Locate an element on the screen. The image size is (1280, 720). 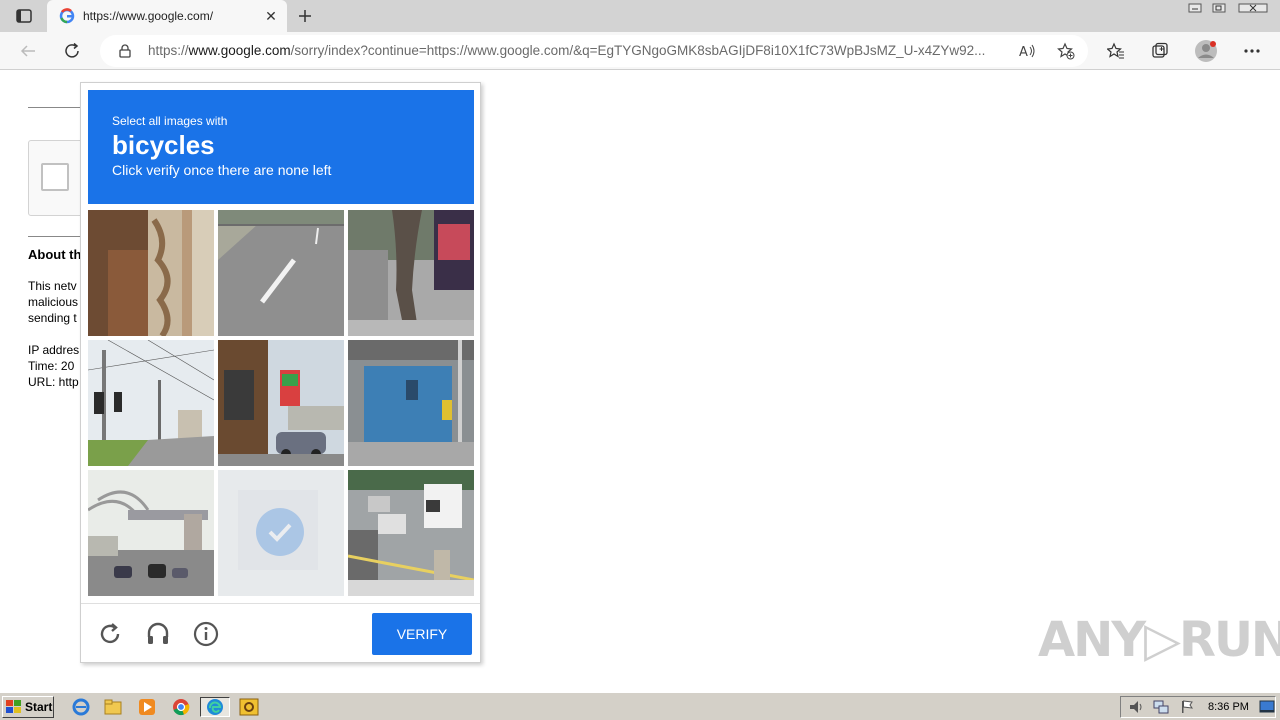
add-favorite-icon is located at coordinates (1066, 51).